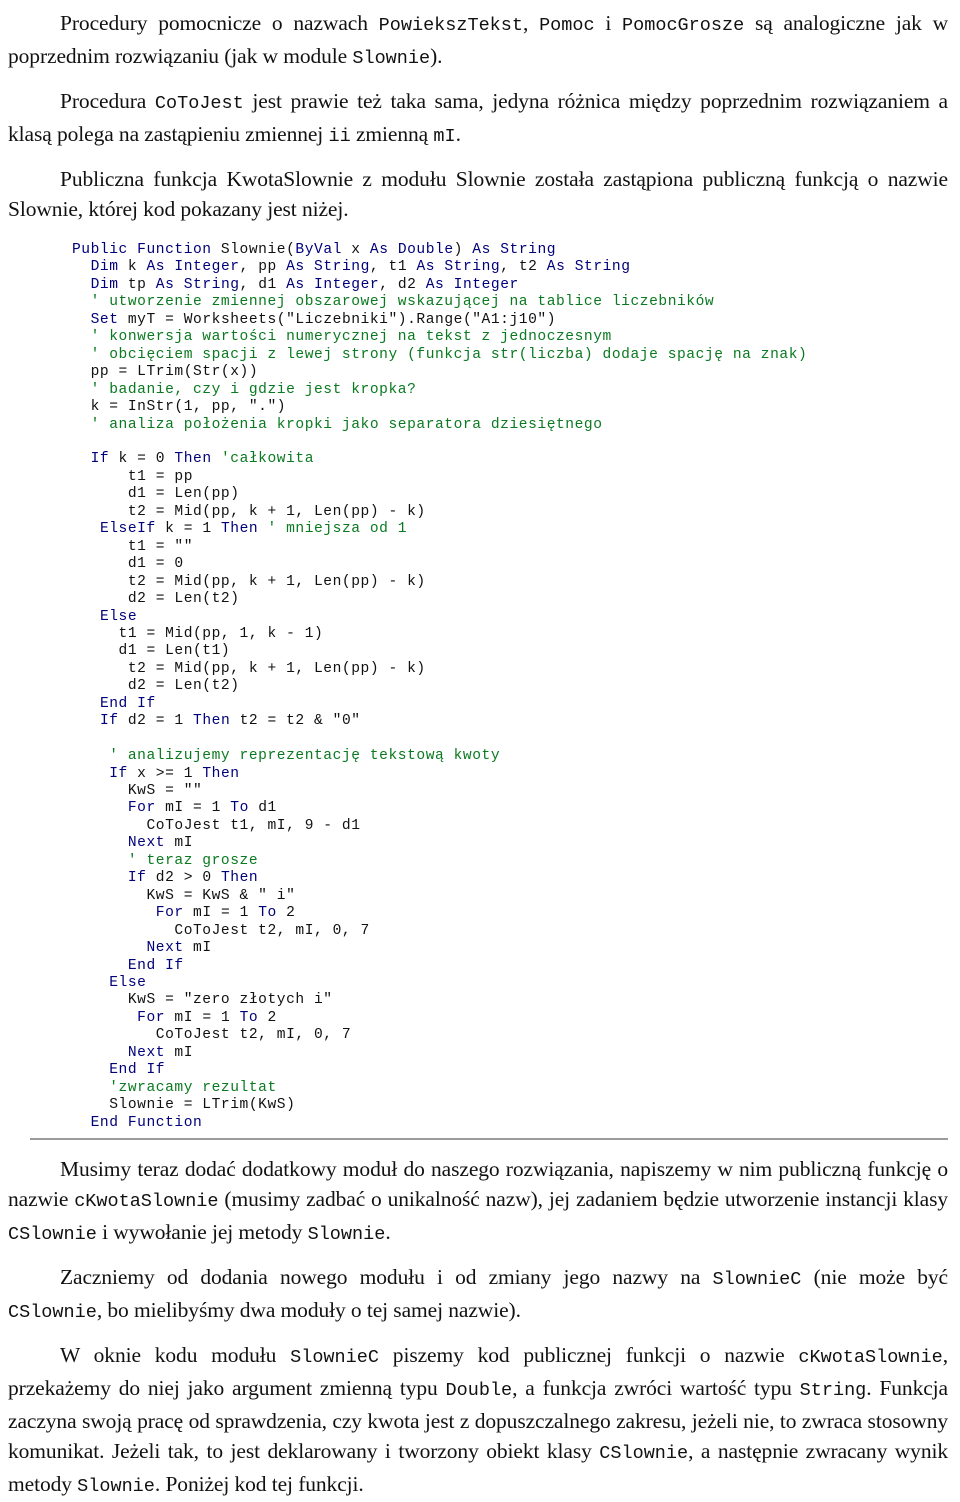 The height and width of the screenshot is (1502, 960). What do you see at coordinates (128, 983) in the screenshot?
I see `code-token-kw: Else` at bounding box center [128, 983].